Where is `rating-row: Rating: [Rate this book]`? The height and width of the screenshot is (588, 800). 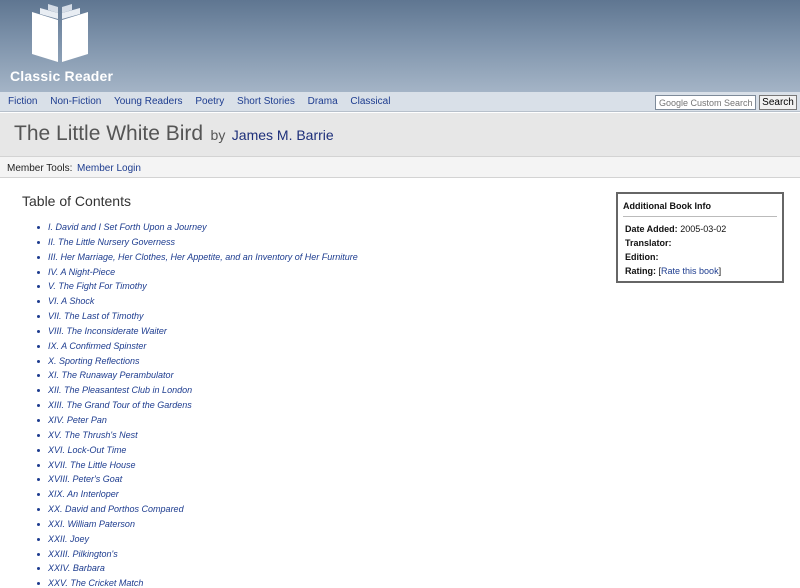 rating-row: Rating: [Rate this book] is located at coordinates (700, 271).